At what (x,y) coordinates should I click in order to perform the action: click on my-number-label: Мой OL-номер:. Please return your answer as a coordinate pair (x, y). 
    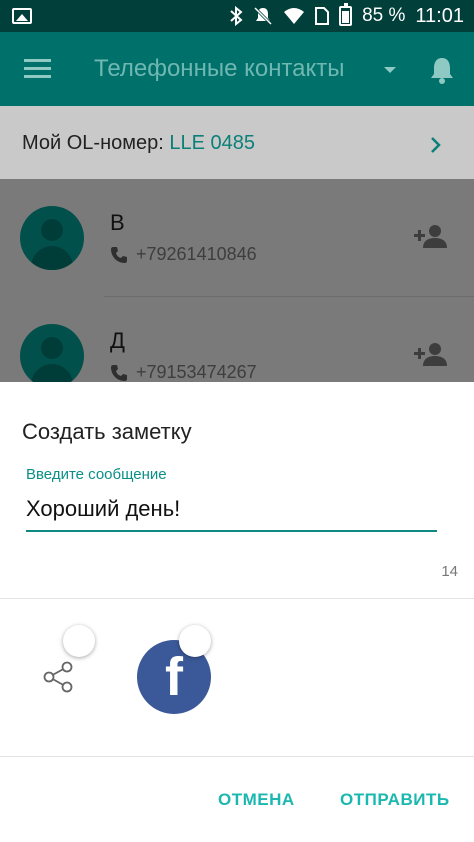
    Looking at the image, I should click on (96, 143).